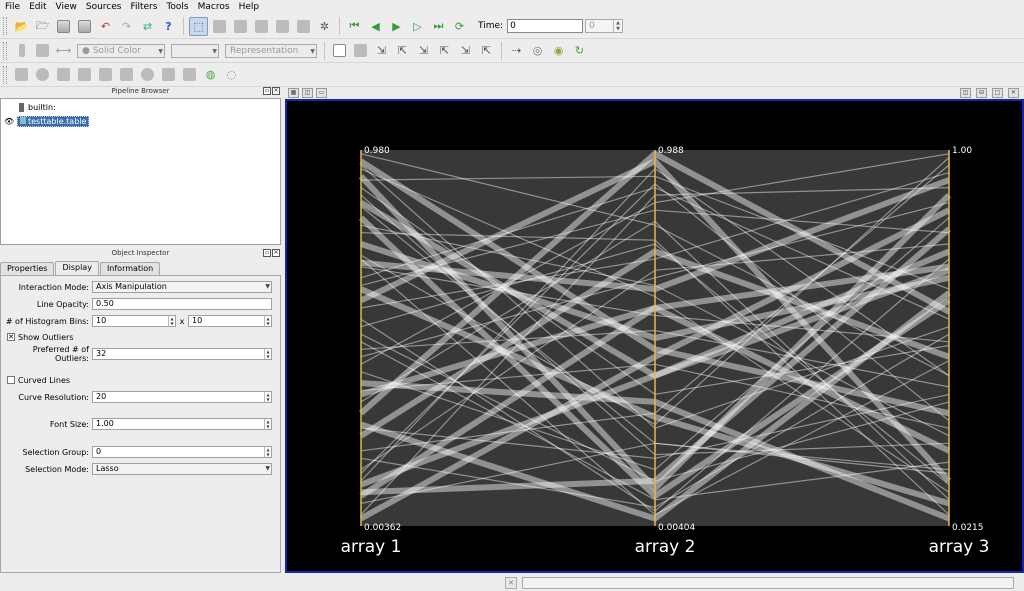 The width and height of the screenshot is (1024, 591). I want to click on menu-filters: Filters, so click(143, 7).